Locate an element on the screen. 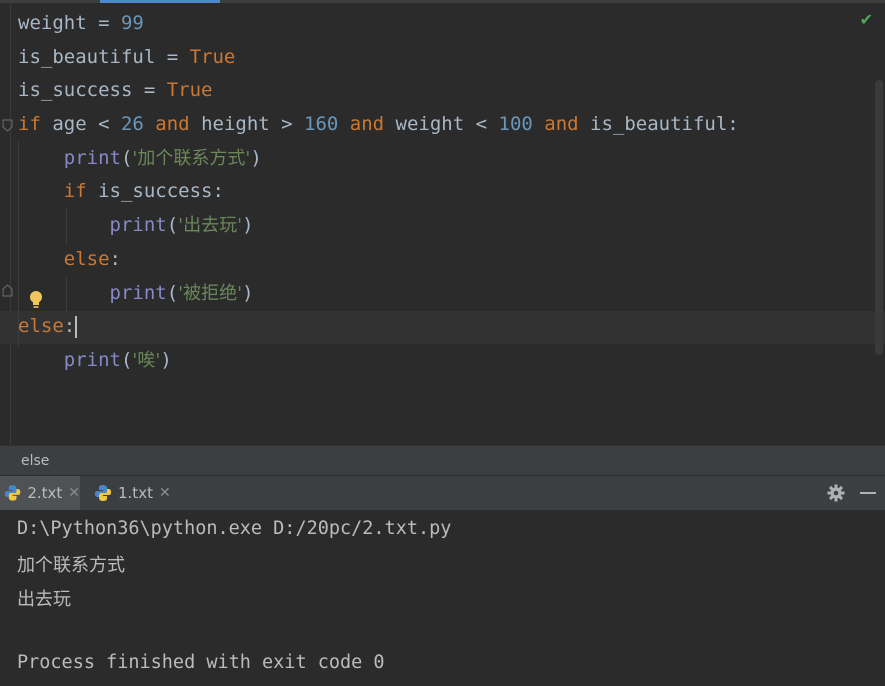  text-caret is located at coordinates (76, 326).